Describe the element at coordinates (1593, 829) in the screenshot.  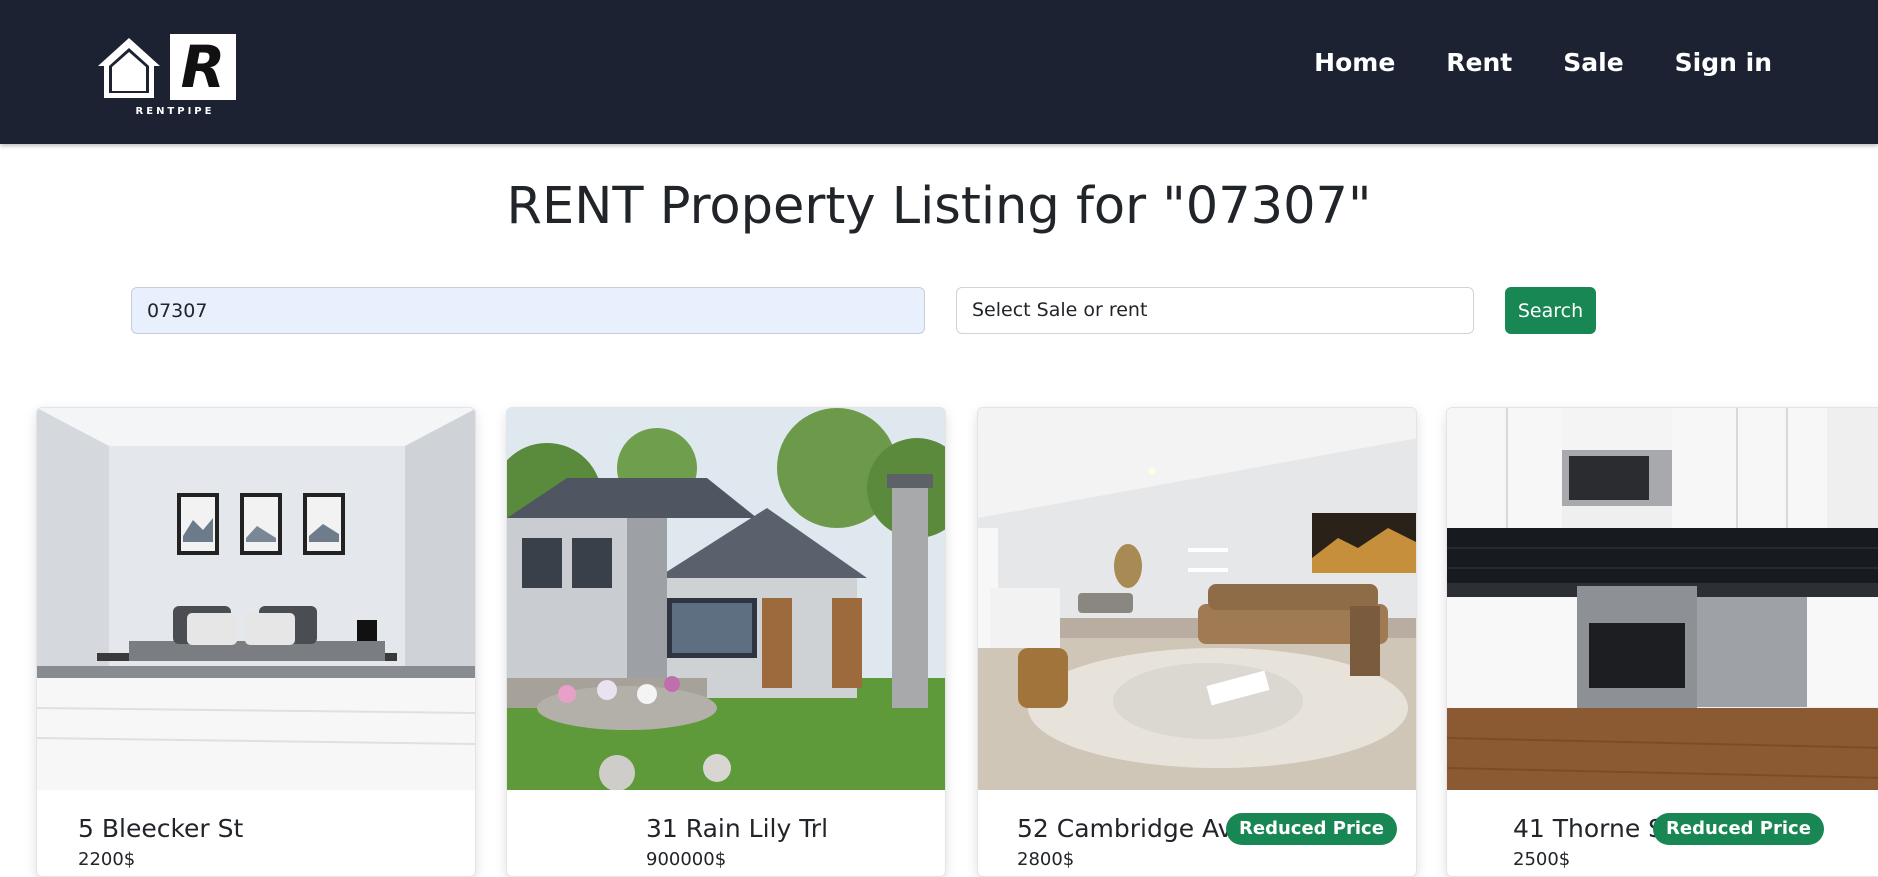
I see `listing-address: 41 Thorne St` at that location.